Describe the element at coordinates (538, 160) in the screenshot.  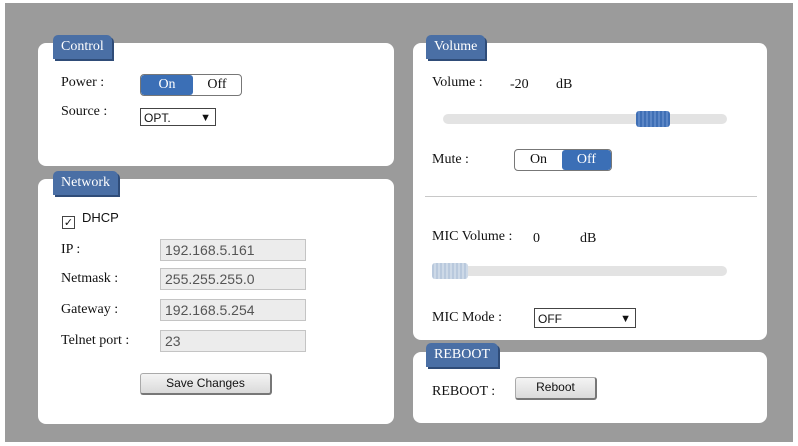
I see `mute-on-button: On` at that location.